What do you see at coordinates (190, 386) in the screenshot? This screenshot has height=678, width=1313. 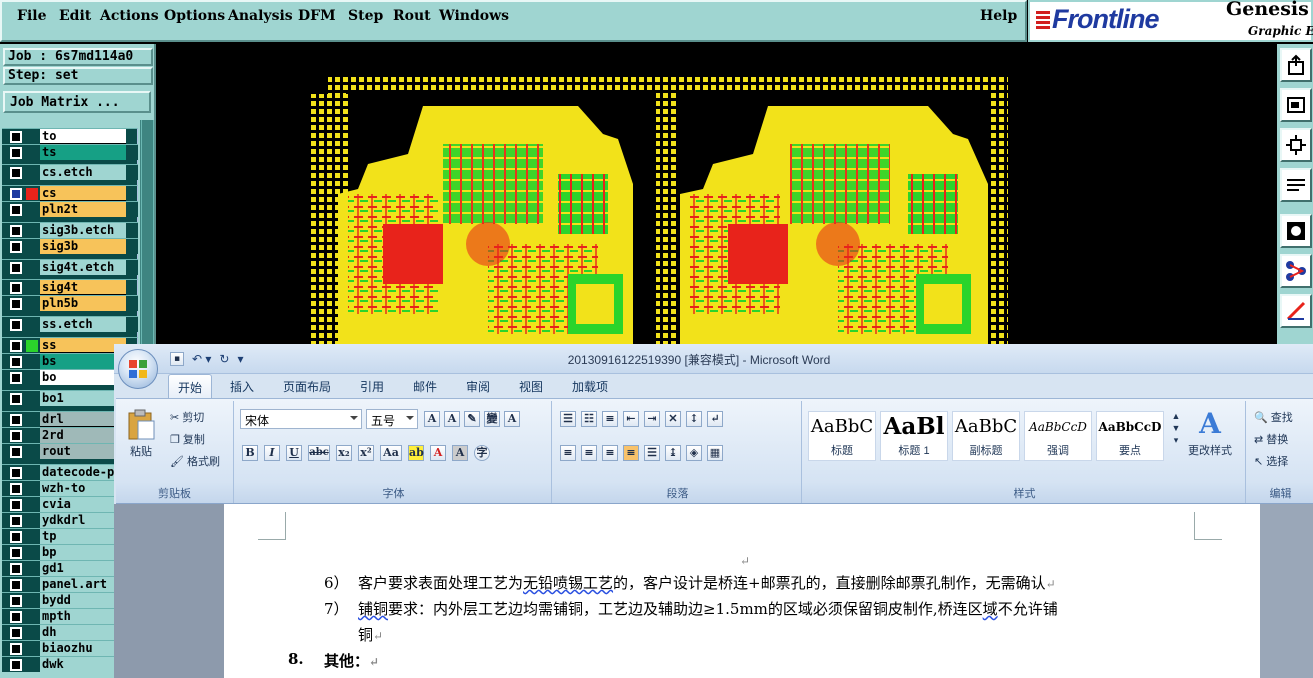 I see `tab-home: 开始` at bounding box center [190, 386].